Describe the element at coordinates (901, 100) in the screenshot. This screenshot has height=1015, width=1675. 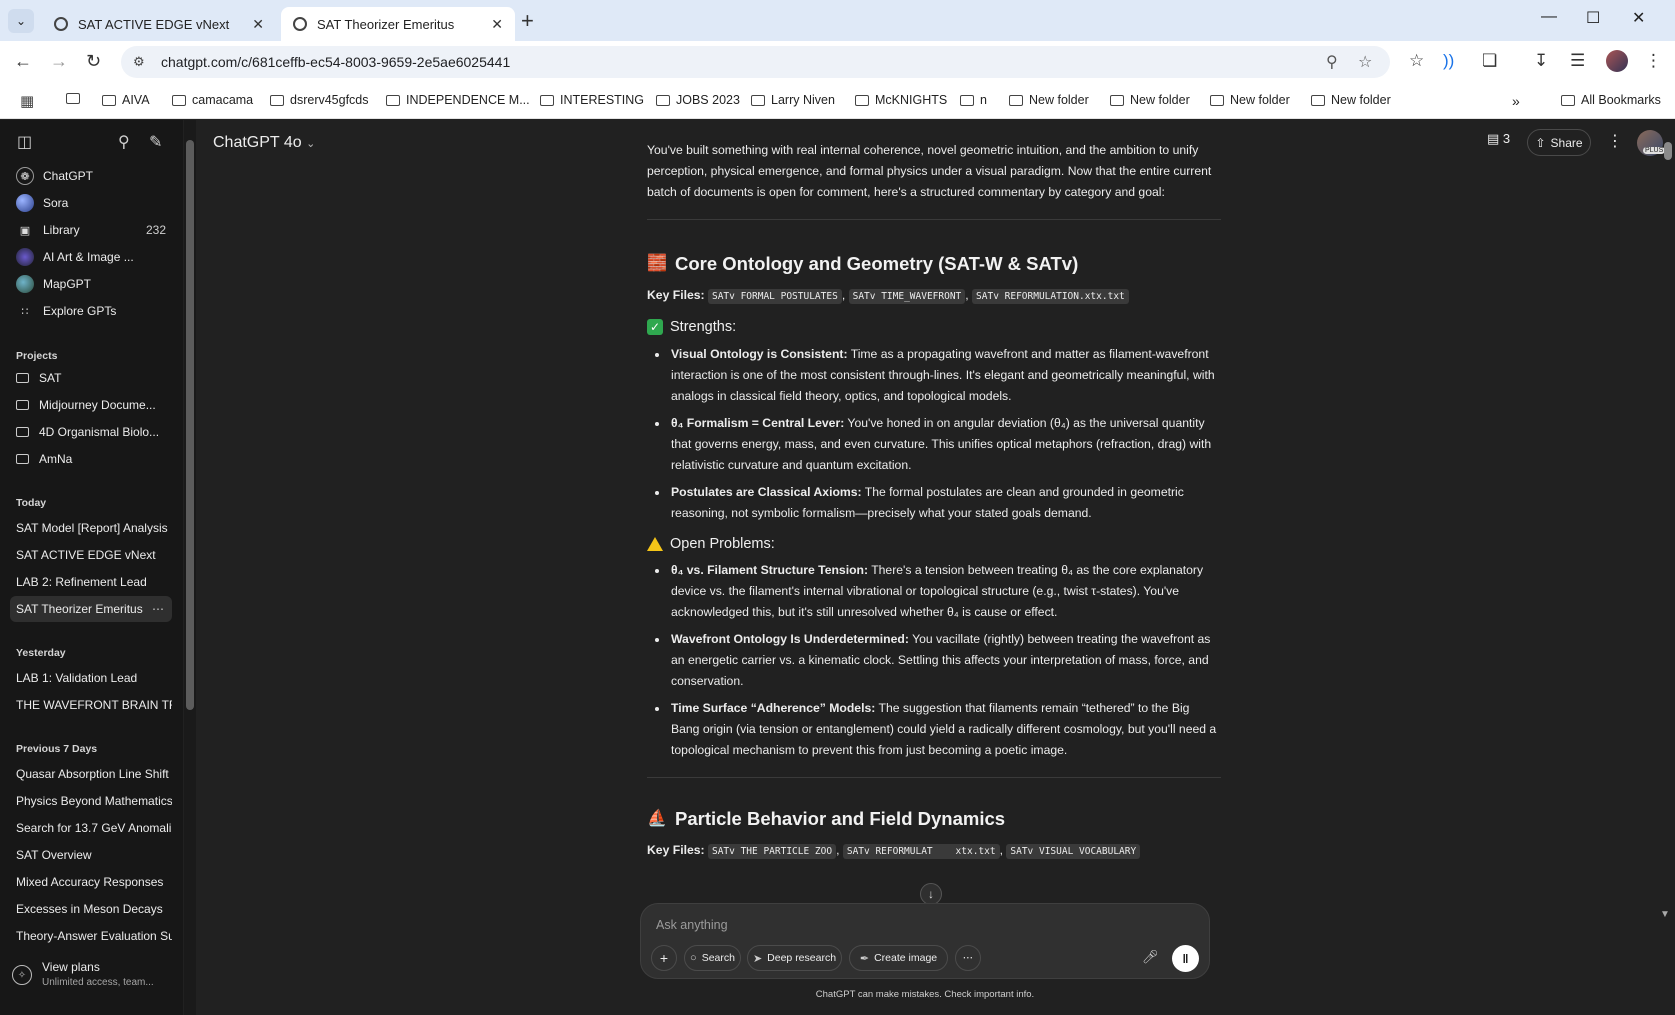
I see `bookmark-folder: McKNIGHTS` at that location.